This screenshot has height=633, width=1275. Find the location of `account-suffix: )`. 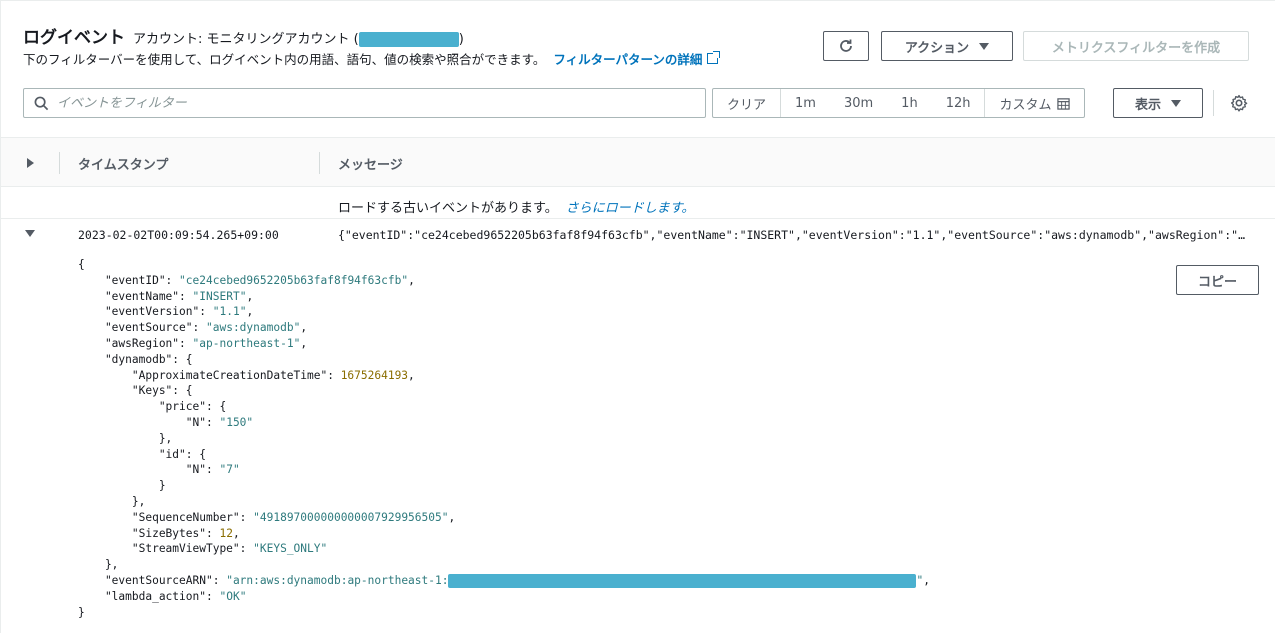

account-suffix: ) is located at coordinates (461, 39).